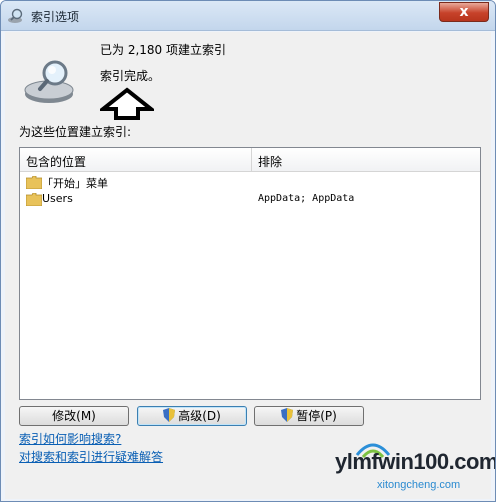 This screenshot has width=496, height=502. Describe the element at coordinates (248, 16) in the screenshot. I see `title-bar: 索引选项 x` at that location.